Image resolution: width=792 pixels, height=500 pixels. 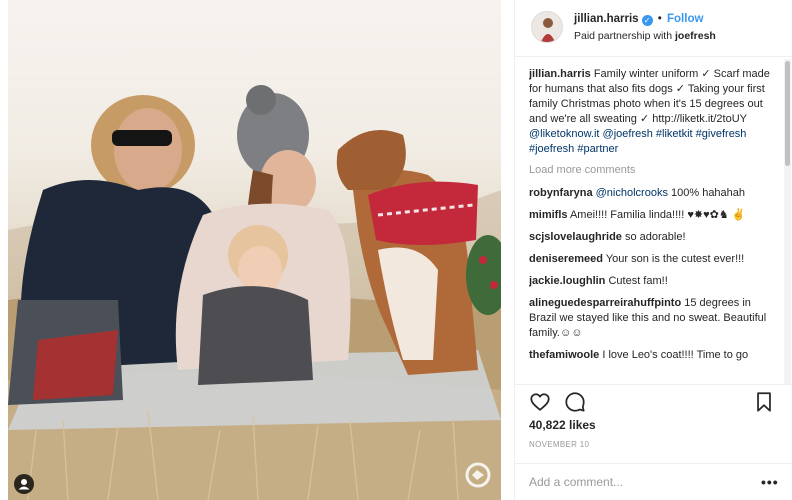 What do you see at coordinates (706, 193) in the screenshot?
I see `comment-text: 100% hahahah` at bounding box center [706, 193].